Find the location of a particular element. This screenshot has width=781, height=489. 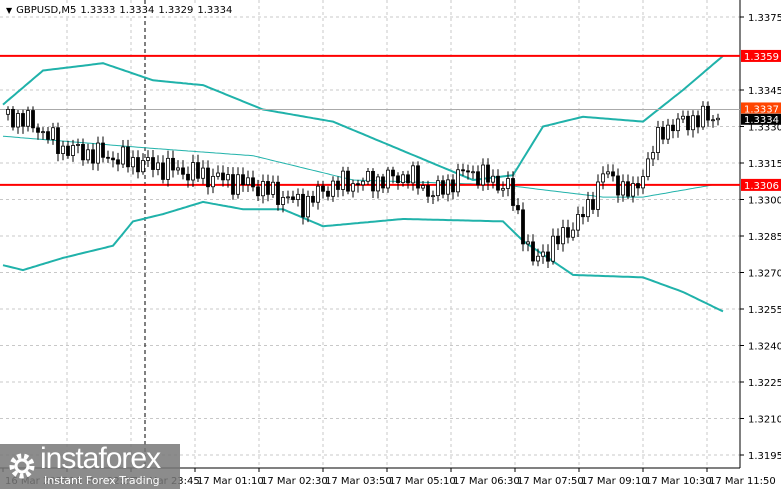

collapse-triangle-icon: ▼ is located at coordinates (9, 10).